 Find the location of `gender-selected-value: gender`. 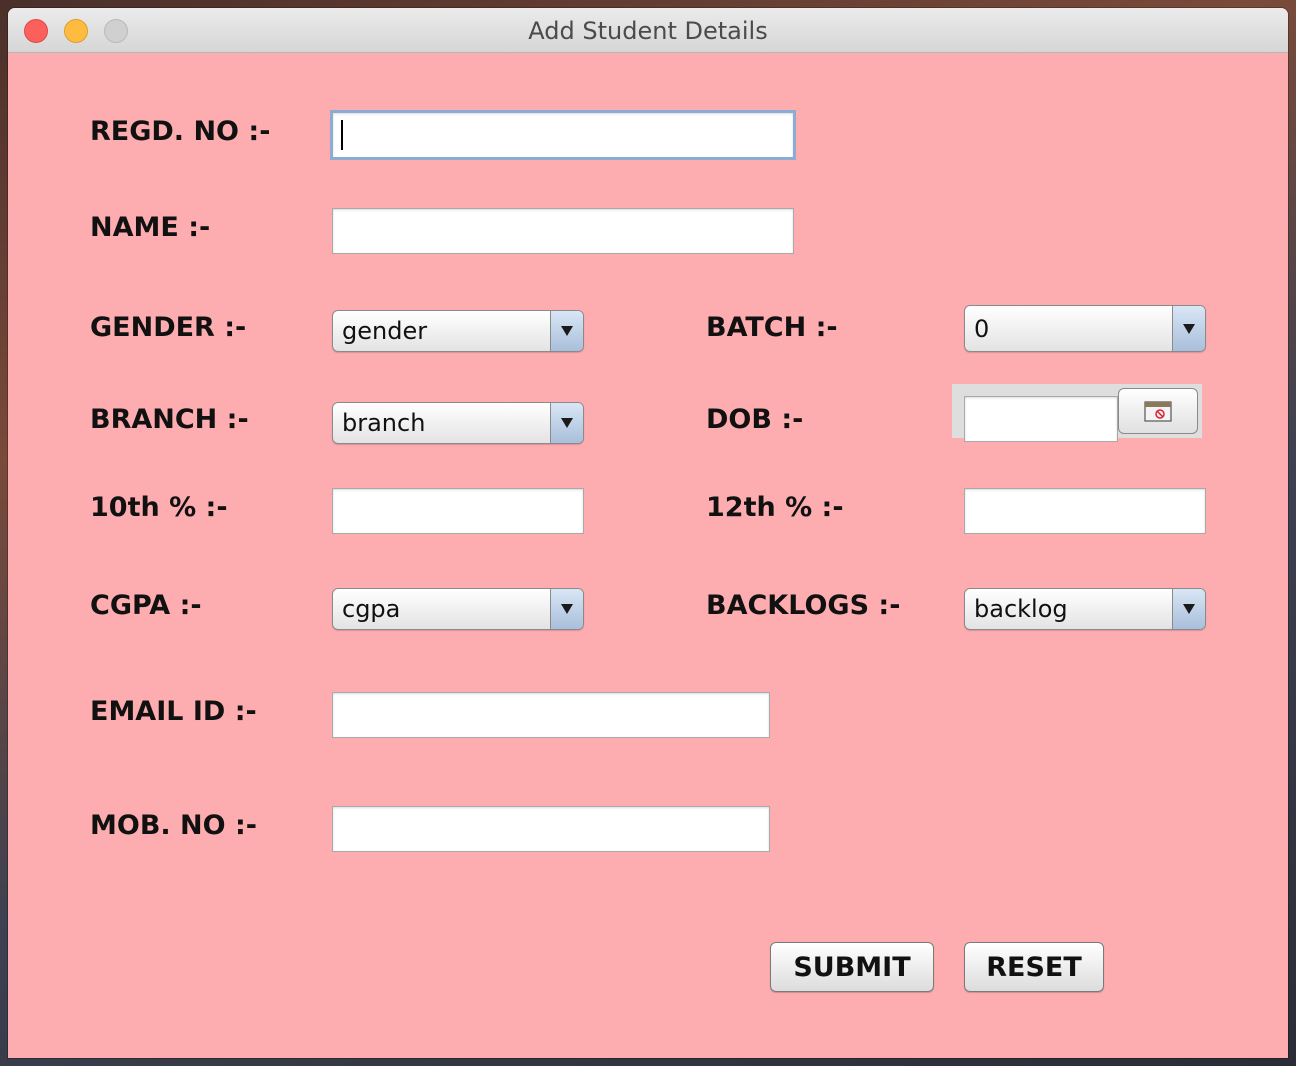

gender-selected-value: gender is located at coordinates (385, 331).